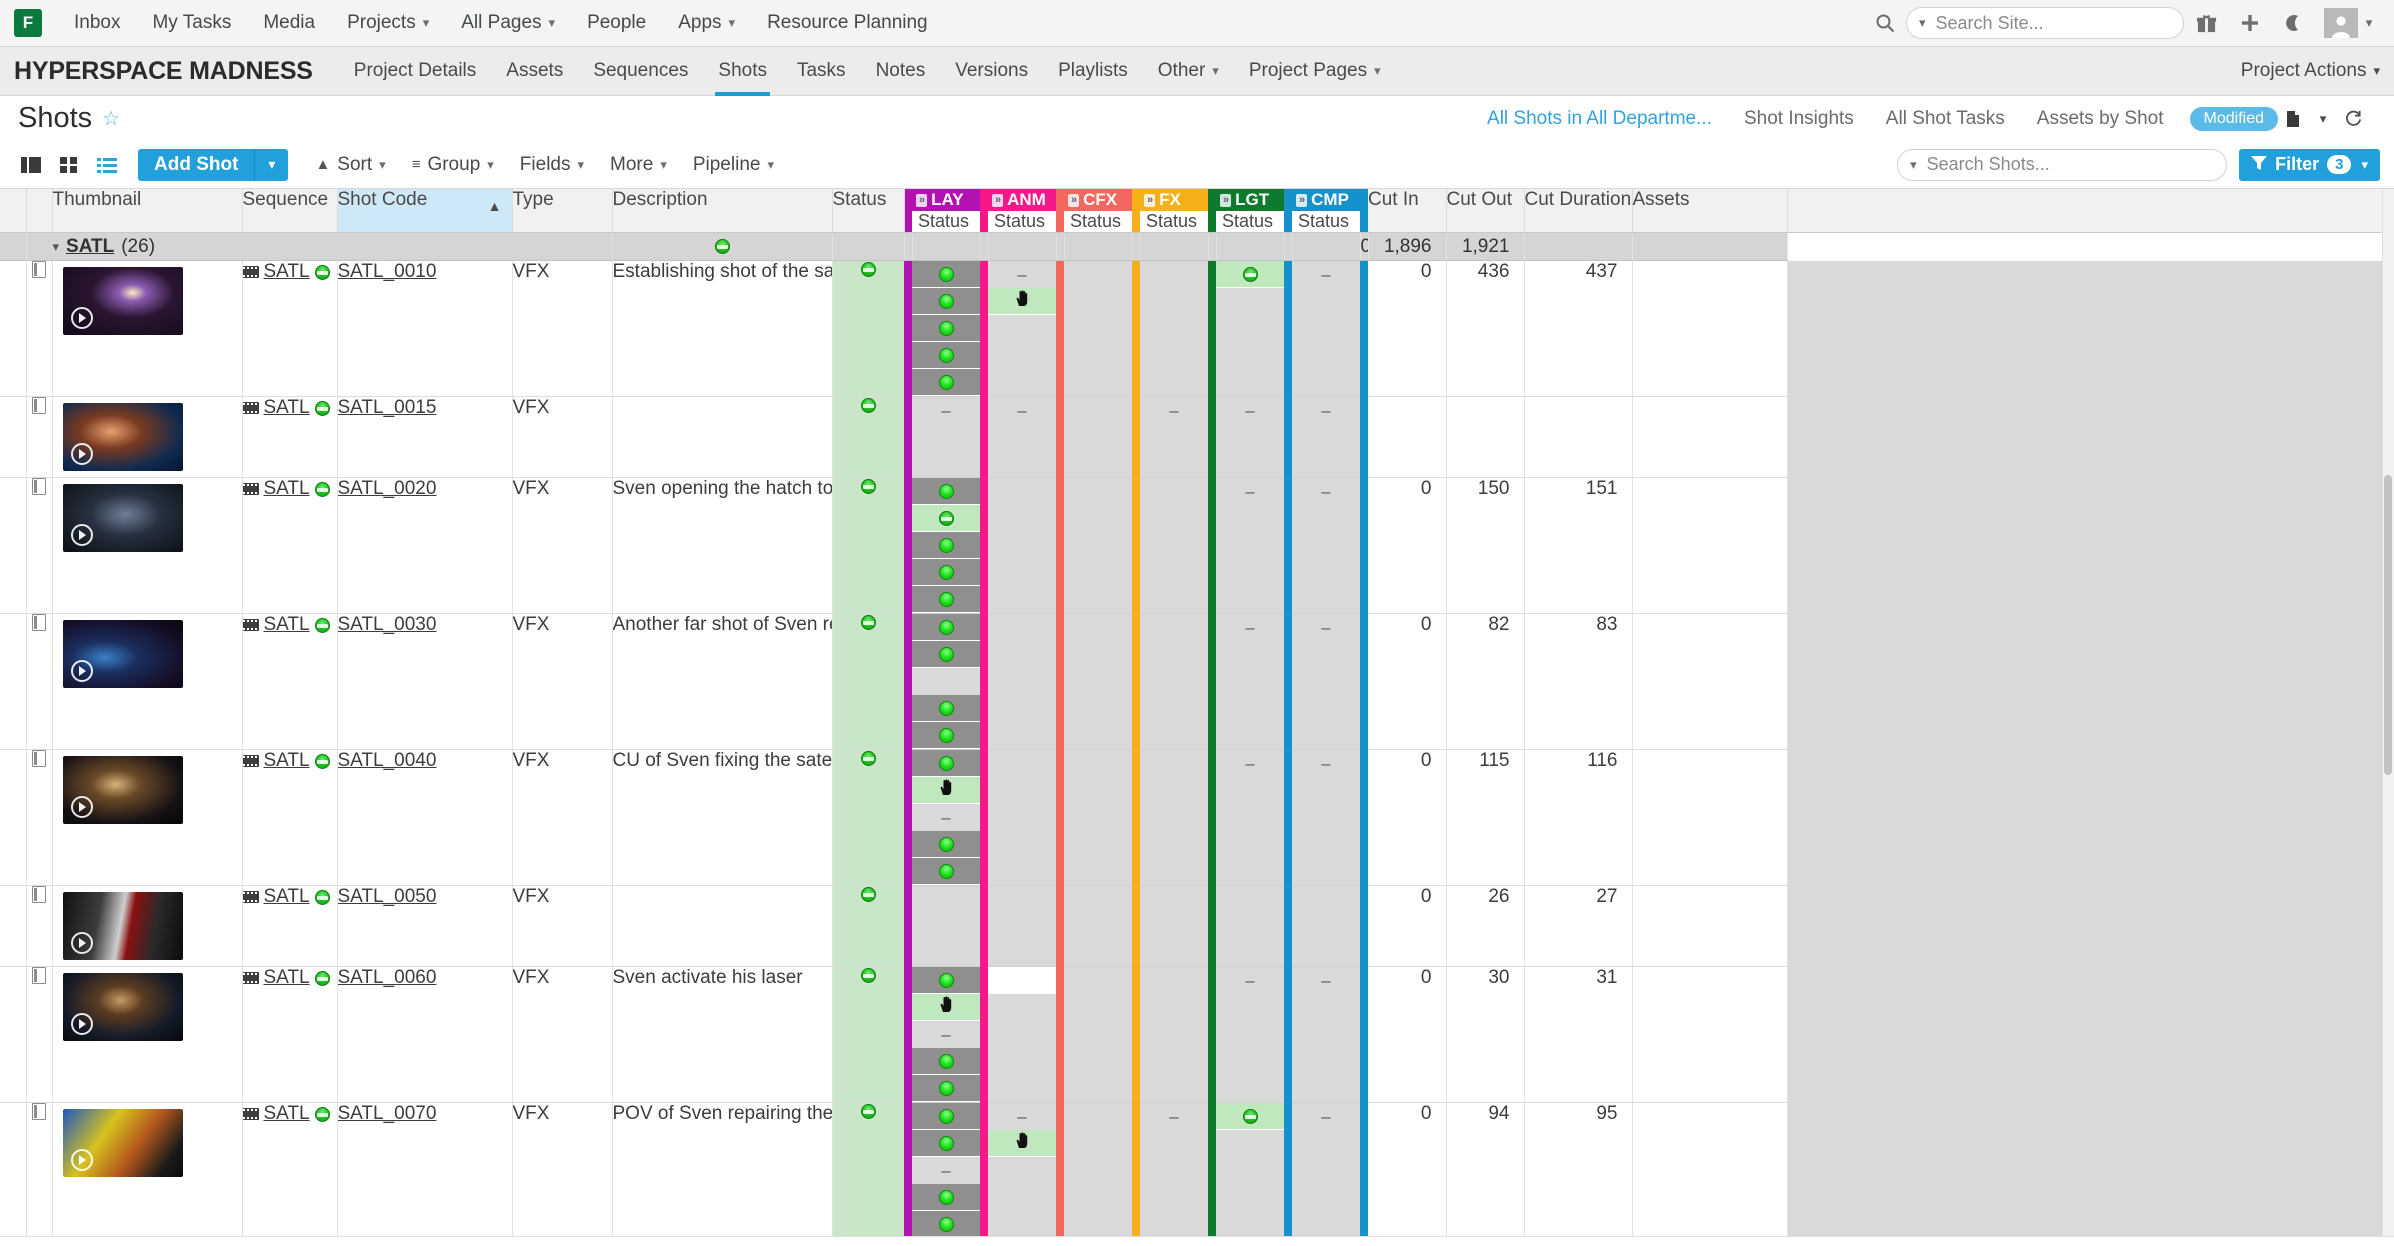 Image resolution: width=2394 pixels, height=1246 pixels. Describe the element at coordinates (1197, 246) in the screenshot. I see `group-row: ▾ SATL (26) 01,8961,921` at that location.